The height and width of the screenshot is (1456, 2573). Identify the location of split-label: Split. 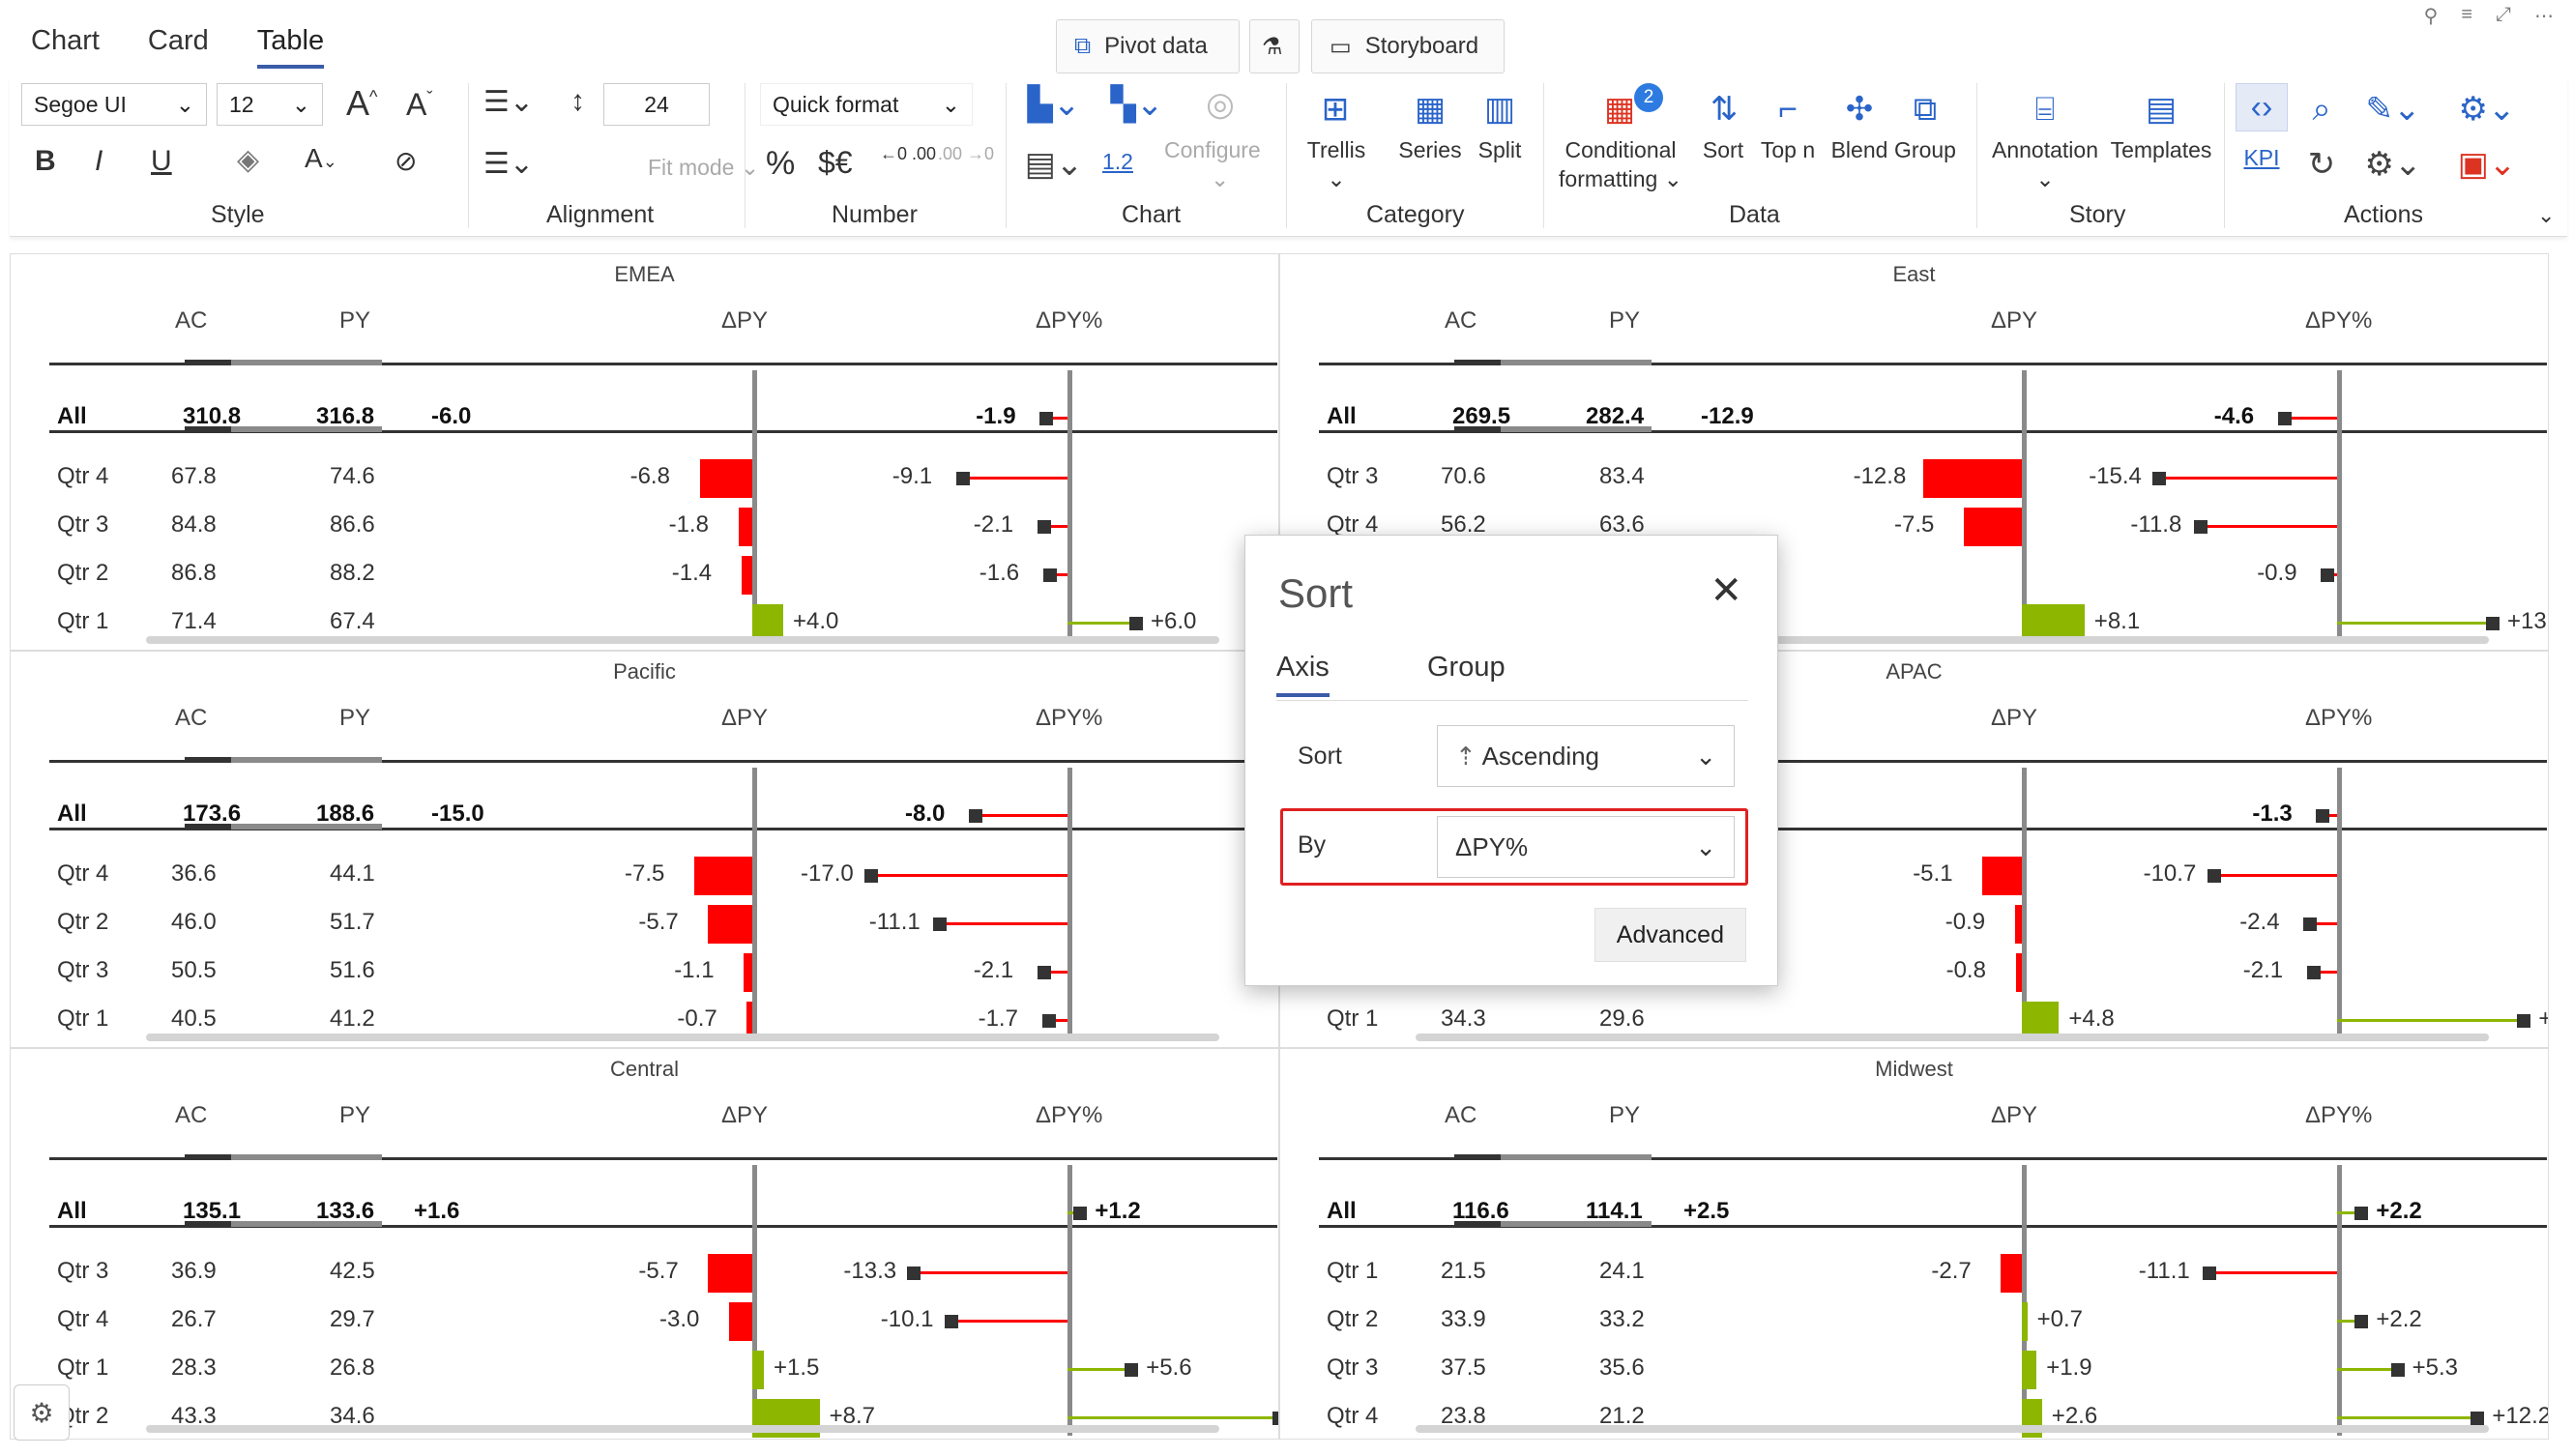
(1500, 150).